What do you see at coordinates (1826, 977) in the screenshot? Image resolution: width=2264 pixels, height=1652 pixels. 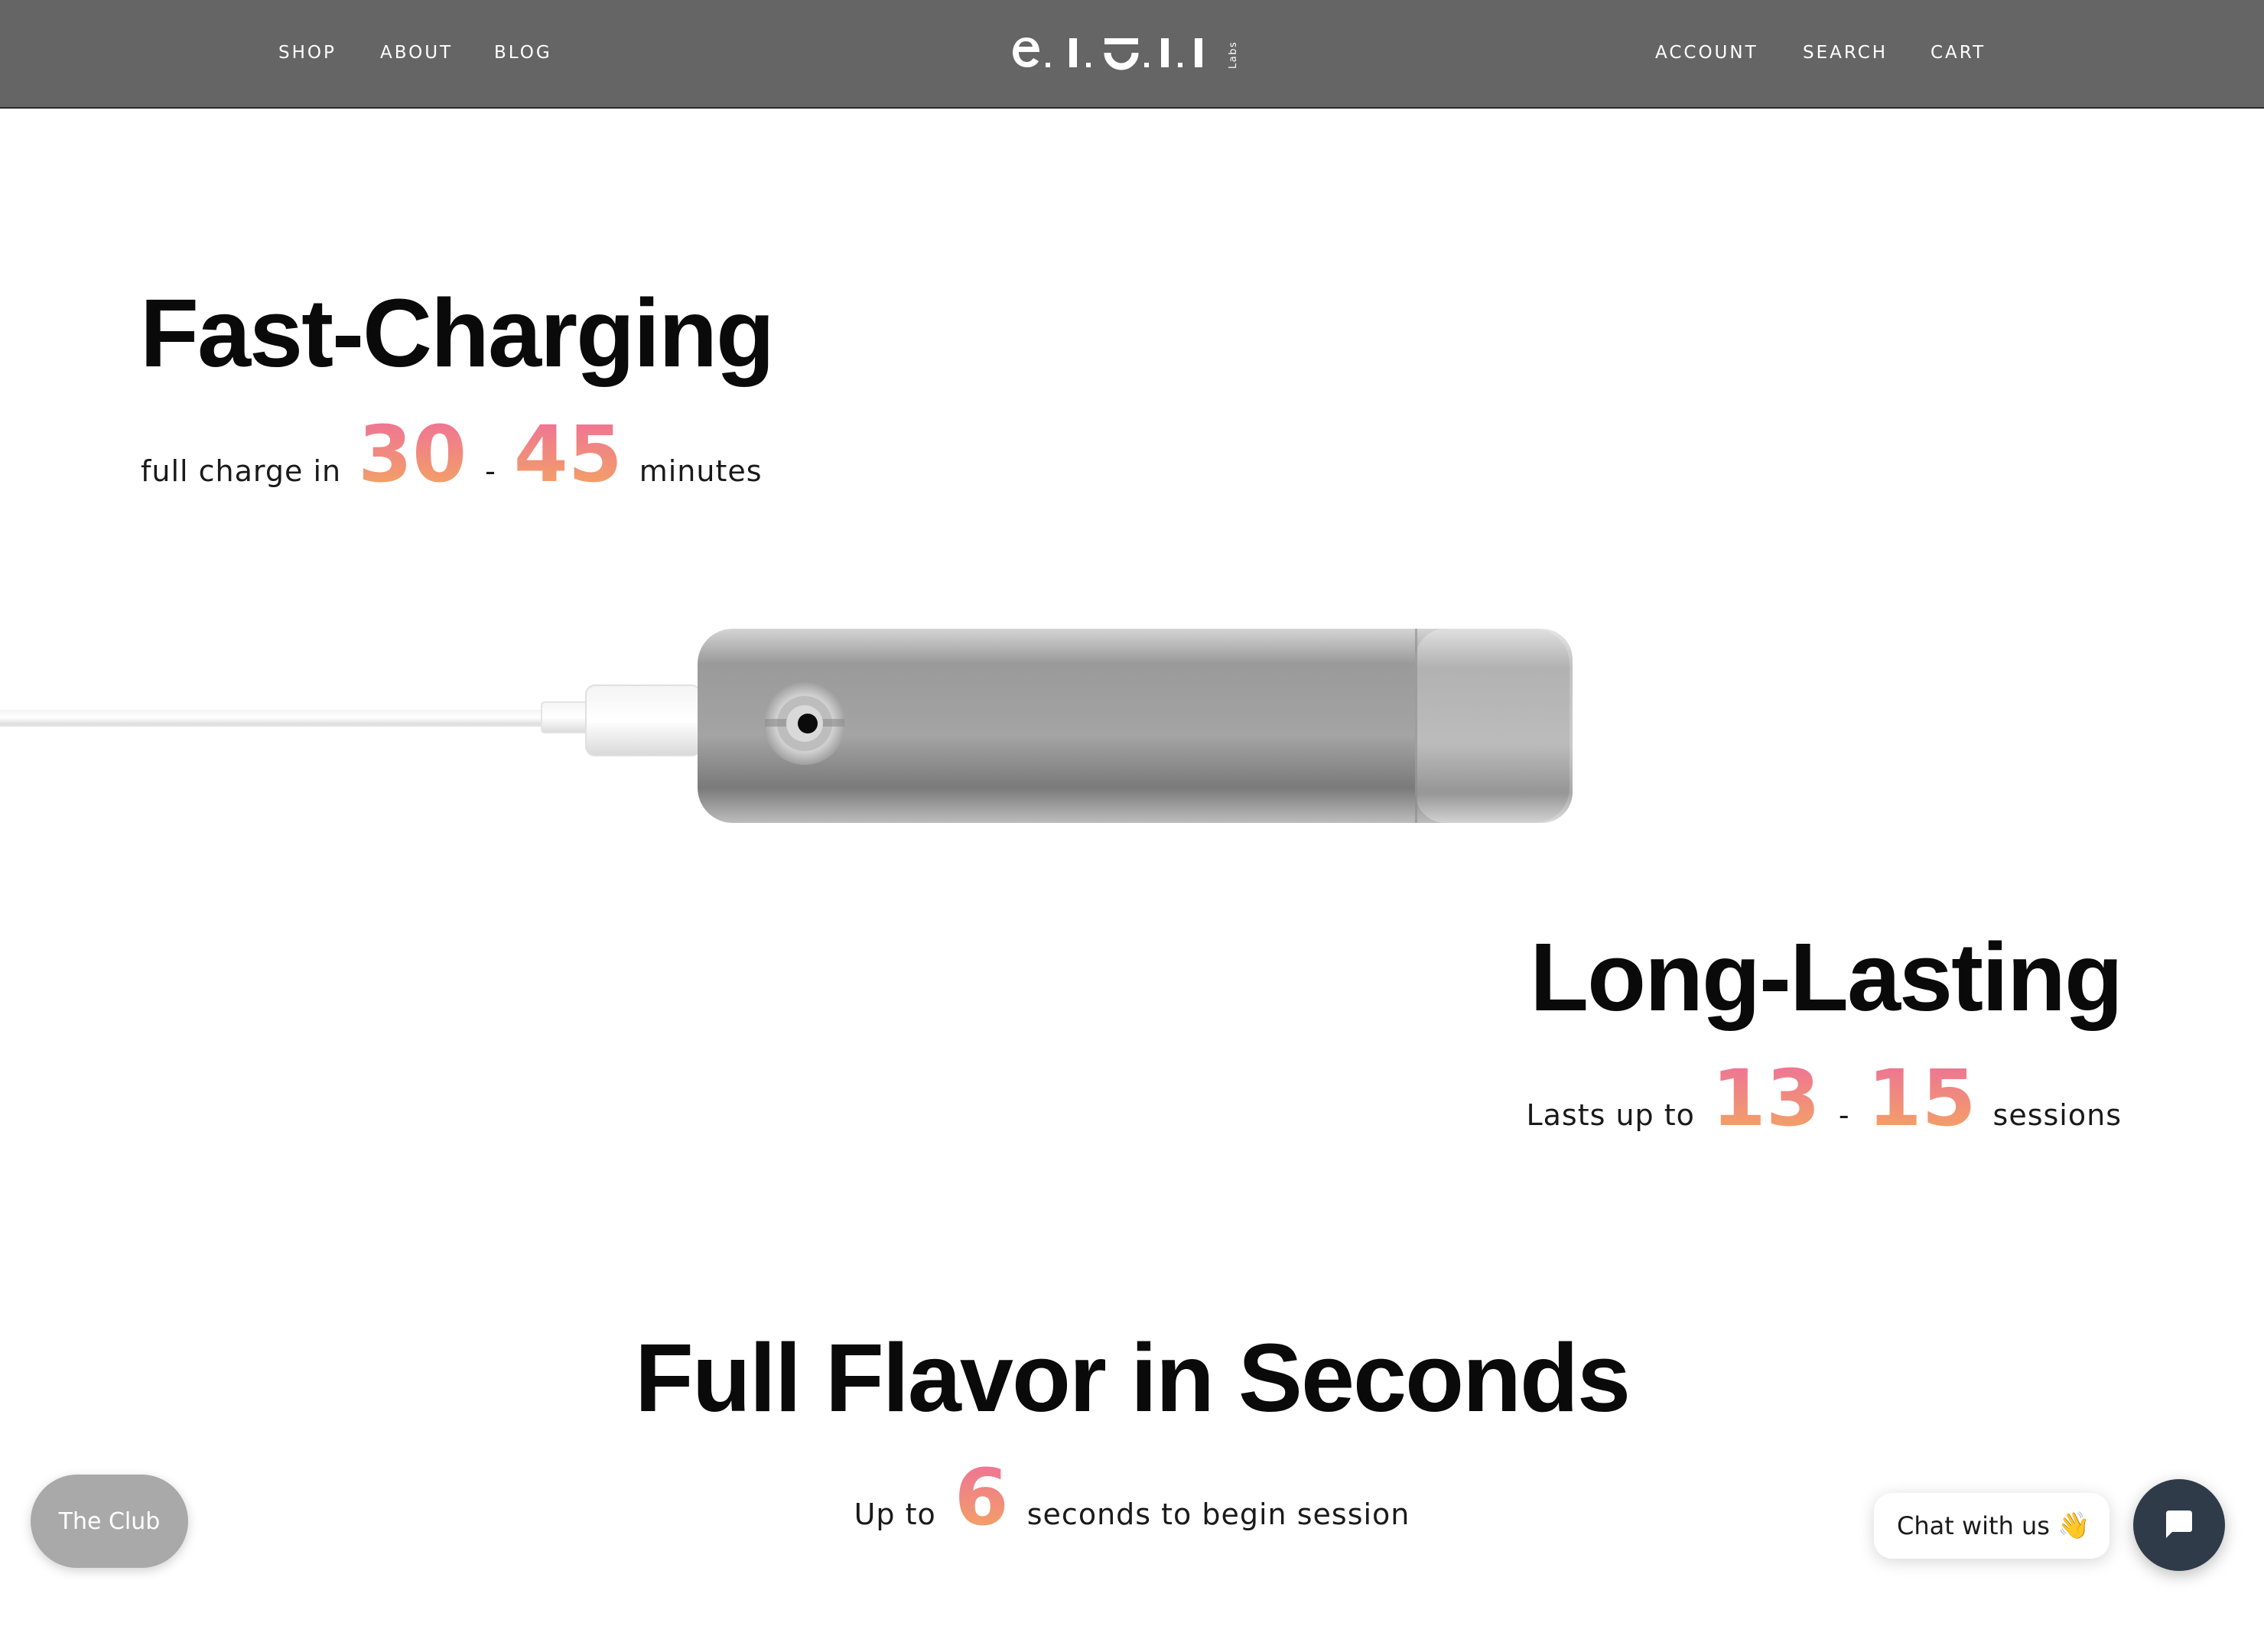 I see `feature-title-long-lasting: Long-Lasting` at bounding box center [1826, 977].